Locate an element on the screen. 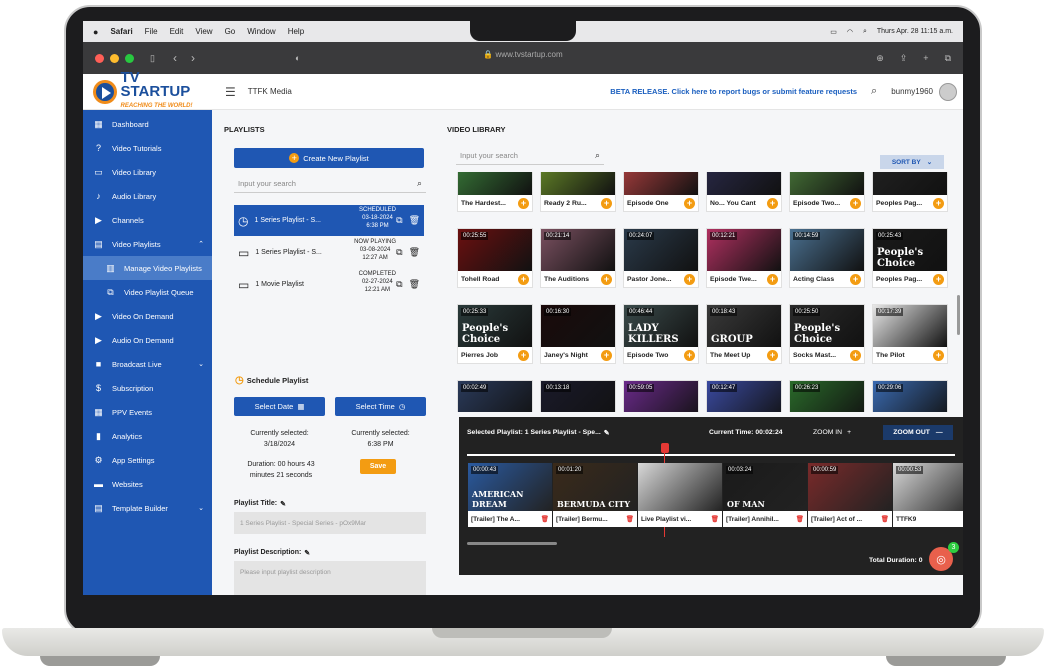 This screenshot has height=672, width=1046. sidebar-item-audio-library: ♪ Audio Library is located at coordinates (147, 196).